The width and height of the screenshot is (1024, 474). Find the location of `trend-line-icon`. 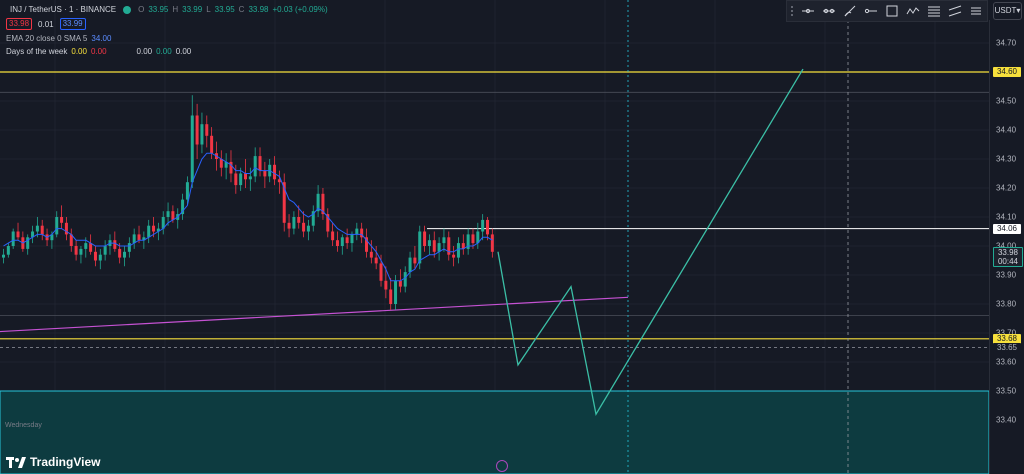

trend-line-icon is located at coordinates (828, 11).